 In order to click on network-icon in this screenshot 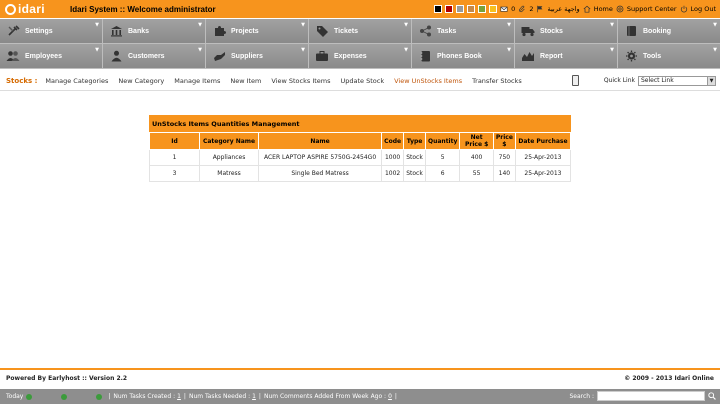, I will do `click(425, 31)`.